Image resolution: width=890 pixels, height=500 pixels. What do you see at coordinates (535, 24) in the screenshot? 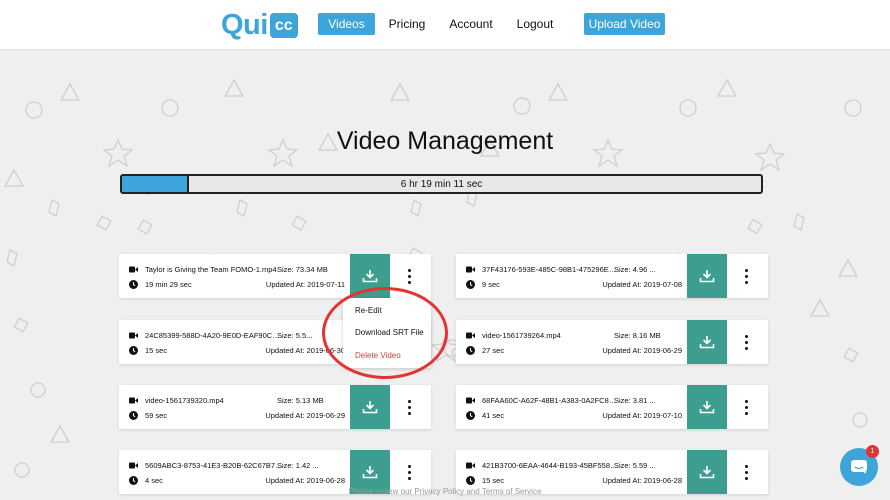
I see `nav-logout-link: Logout` at bounding box center [535, 24].